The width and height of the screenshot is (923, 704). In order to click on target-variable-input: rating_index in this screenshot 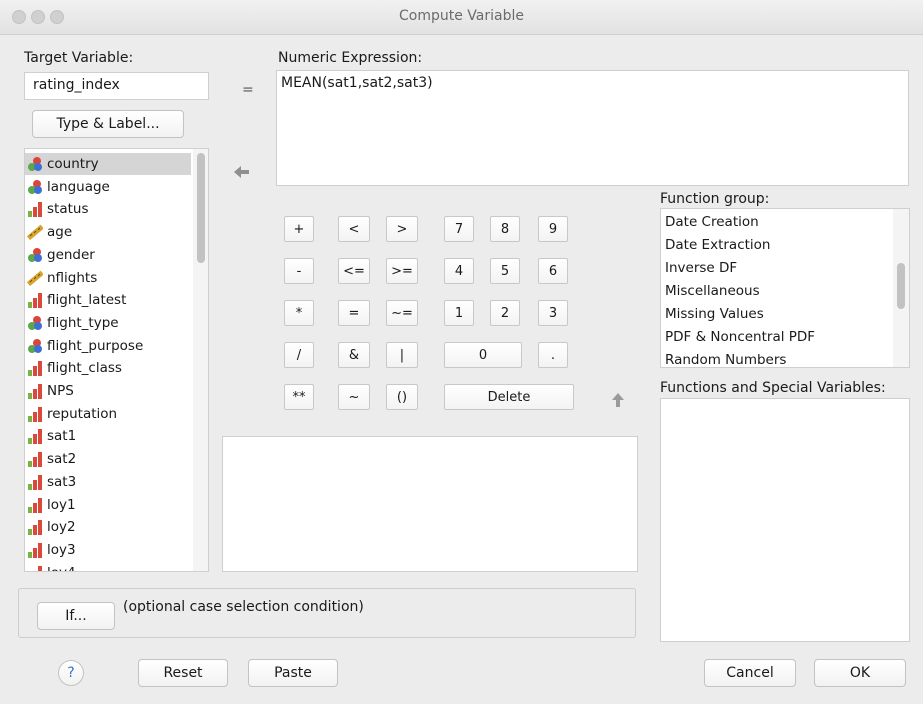, I will do `click(116, 86)`.